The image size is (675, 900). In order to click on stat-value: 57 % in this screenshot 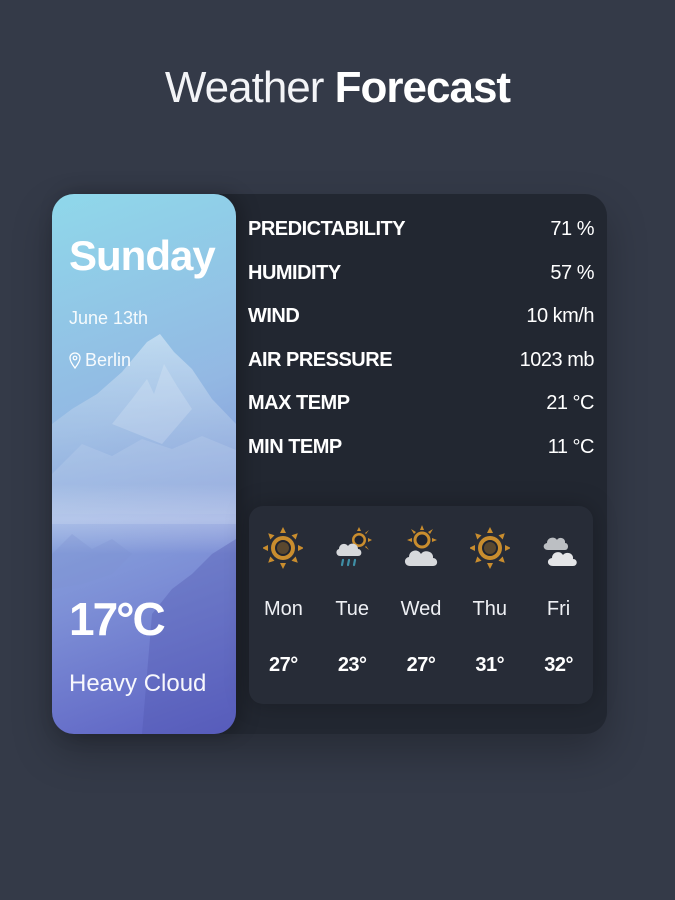, I will do `click(572, 272)`.